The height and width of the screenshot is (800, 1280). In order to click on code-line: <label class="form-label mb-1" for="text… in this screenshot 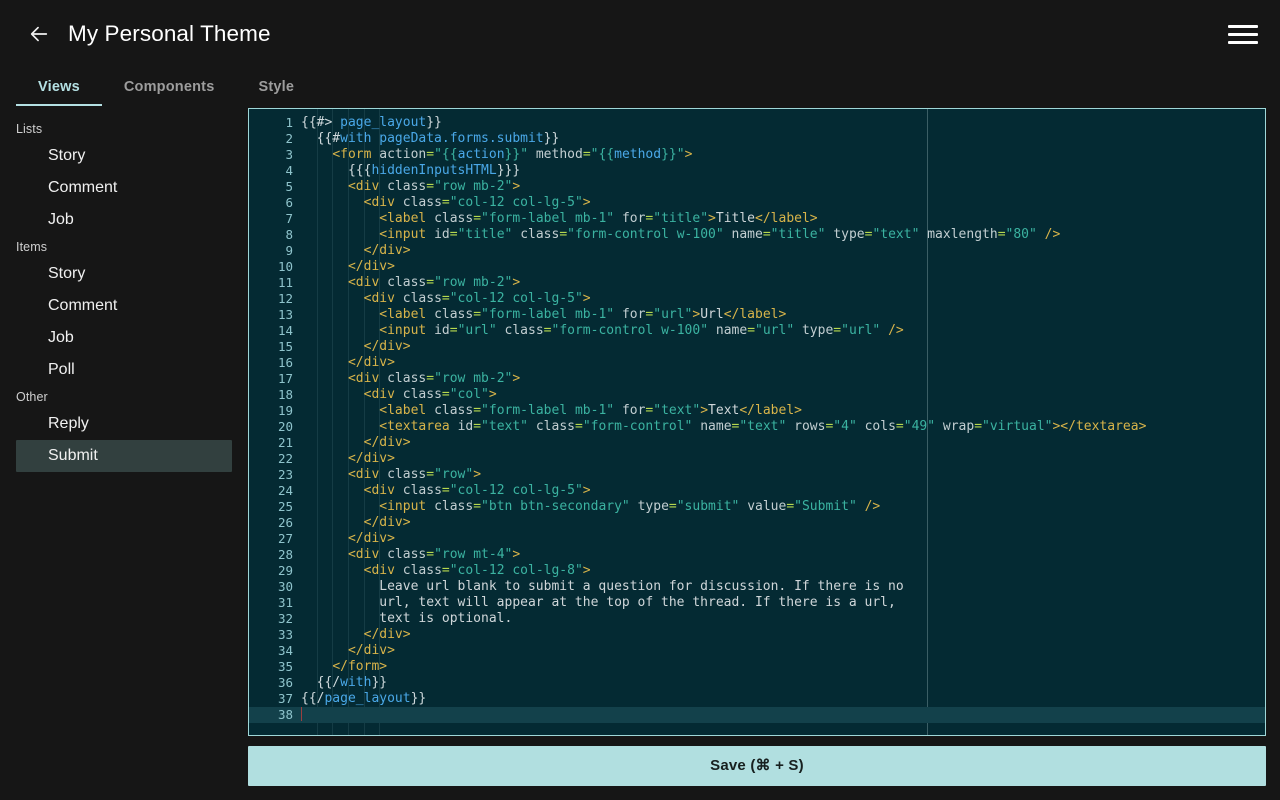, I will do `click(781, 411)`.